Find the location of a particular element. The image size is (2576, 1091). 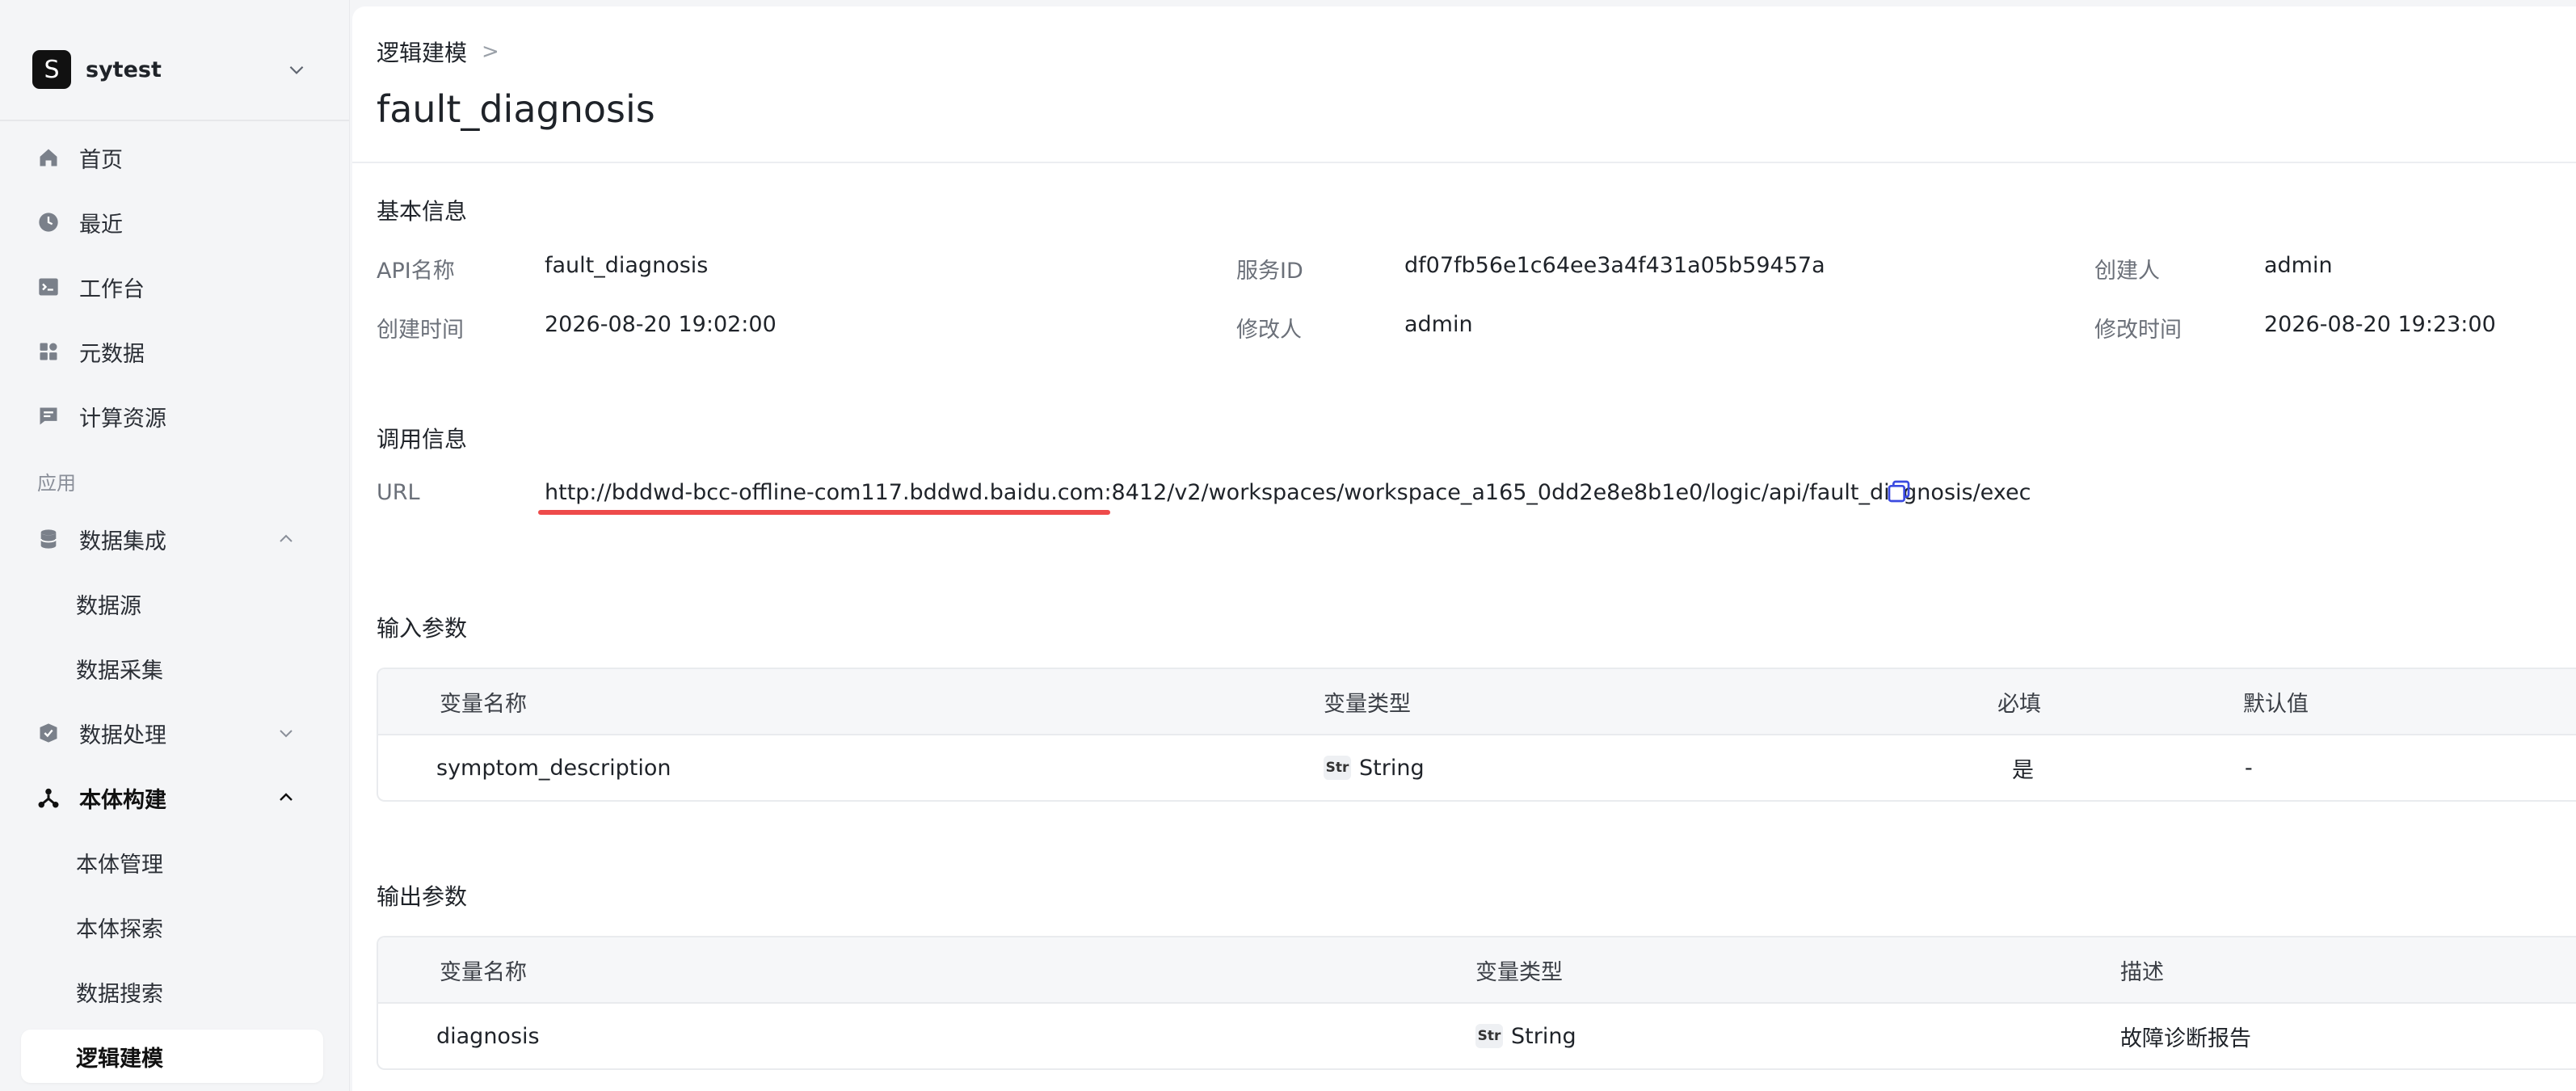

home-icon is located at coordinates (48, 158).